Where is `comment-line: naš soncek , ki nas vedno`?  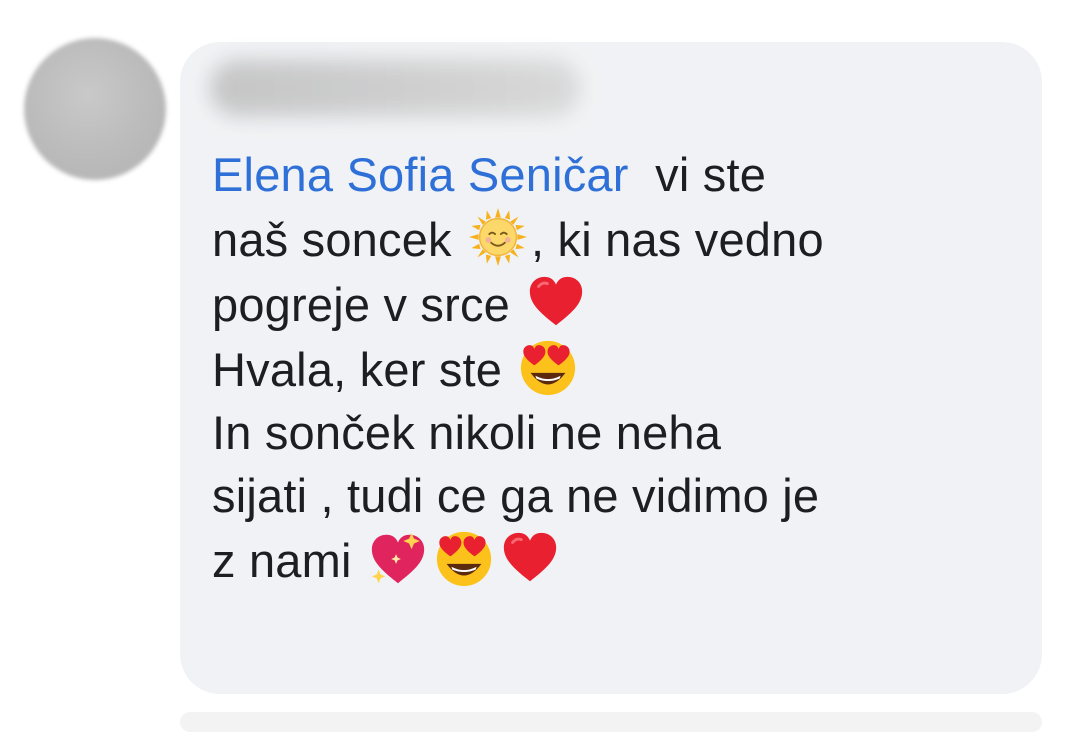 comment-line: naš soncek , ki nas vedno is located at coordinates (617, 238).